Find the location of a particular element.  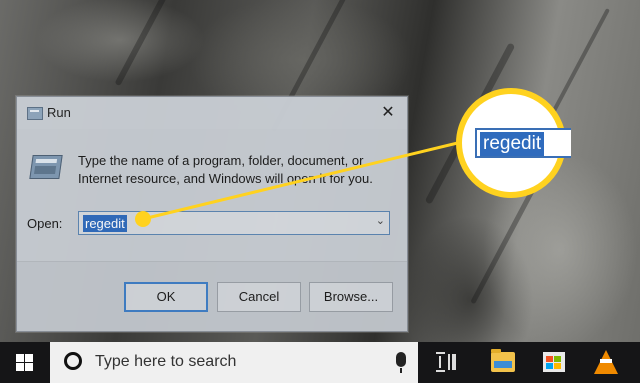

windows-start-icon is located at coordinates (25, 362).